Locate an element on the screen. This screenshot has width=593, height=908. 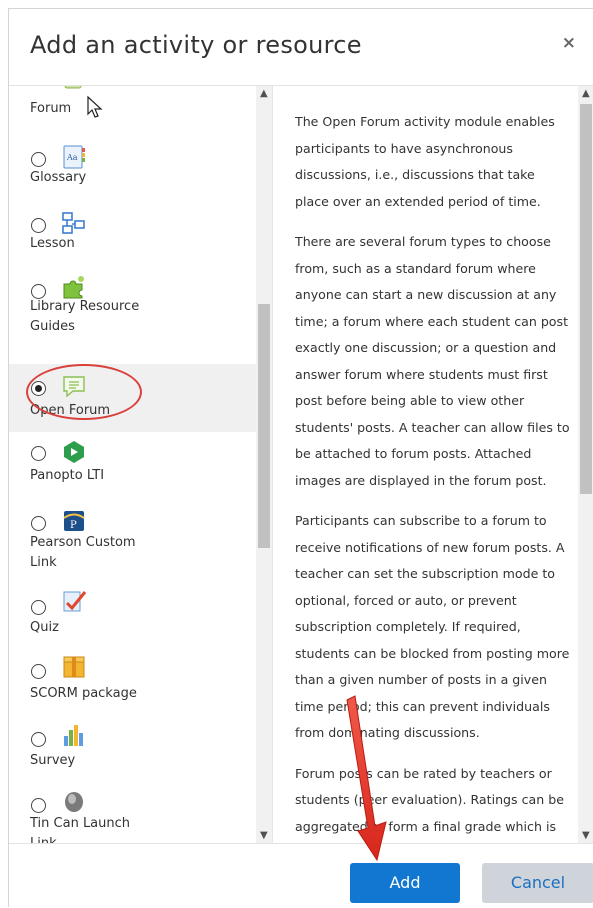
activity-label: Glossary is located at coordinates (58, 177).